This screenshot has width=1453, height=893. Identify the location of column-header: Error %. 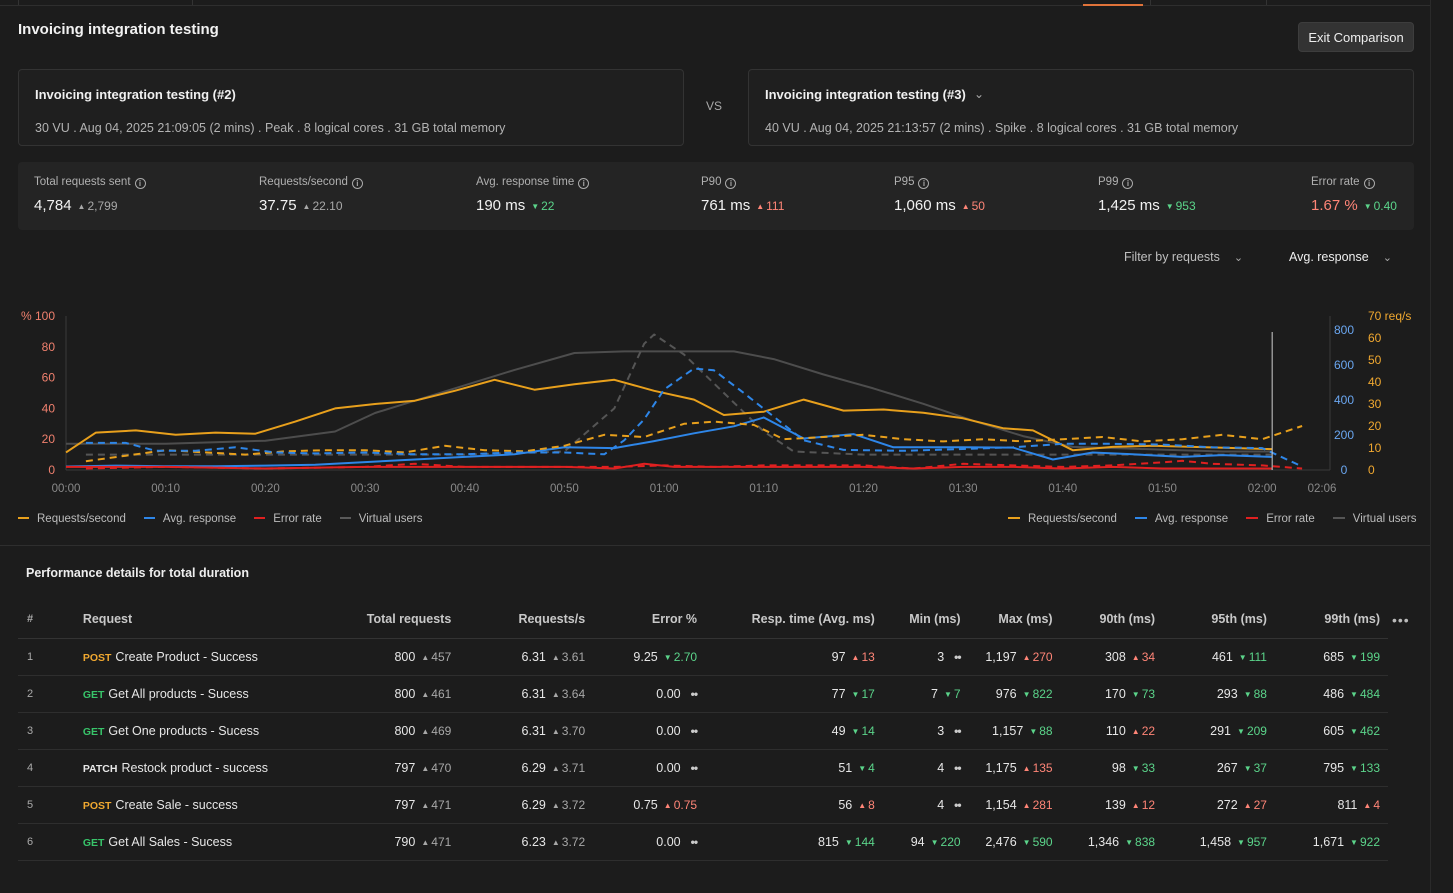
(649, 619).